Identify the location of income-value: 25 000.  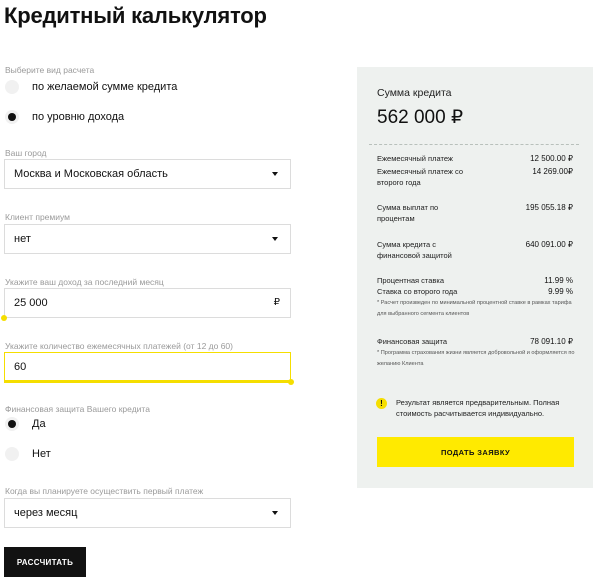
(31, 303).